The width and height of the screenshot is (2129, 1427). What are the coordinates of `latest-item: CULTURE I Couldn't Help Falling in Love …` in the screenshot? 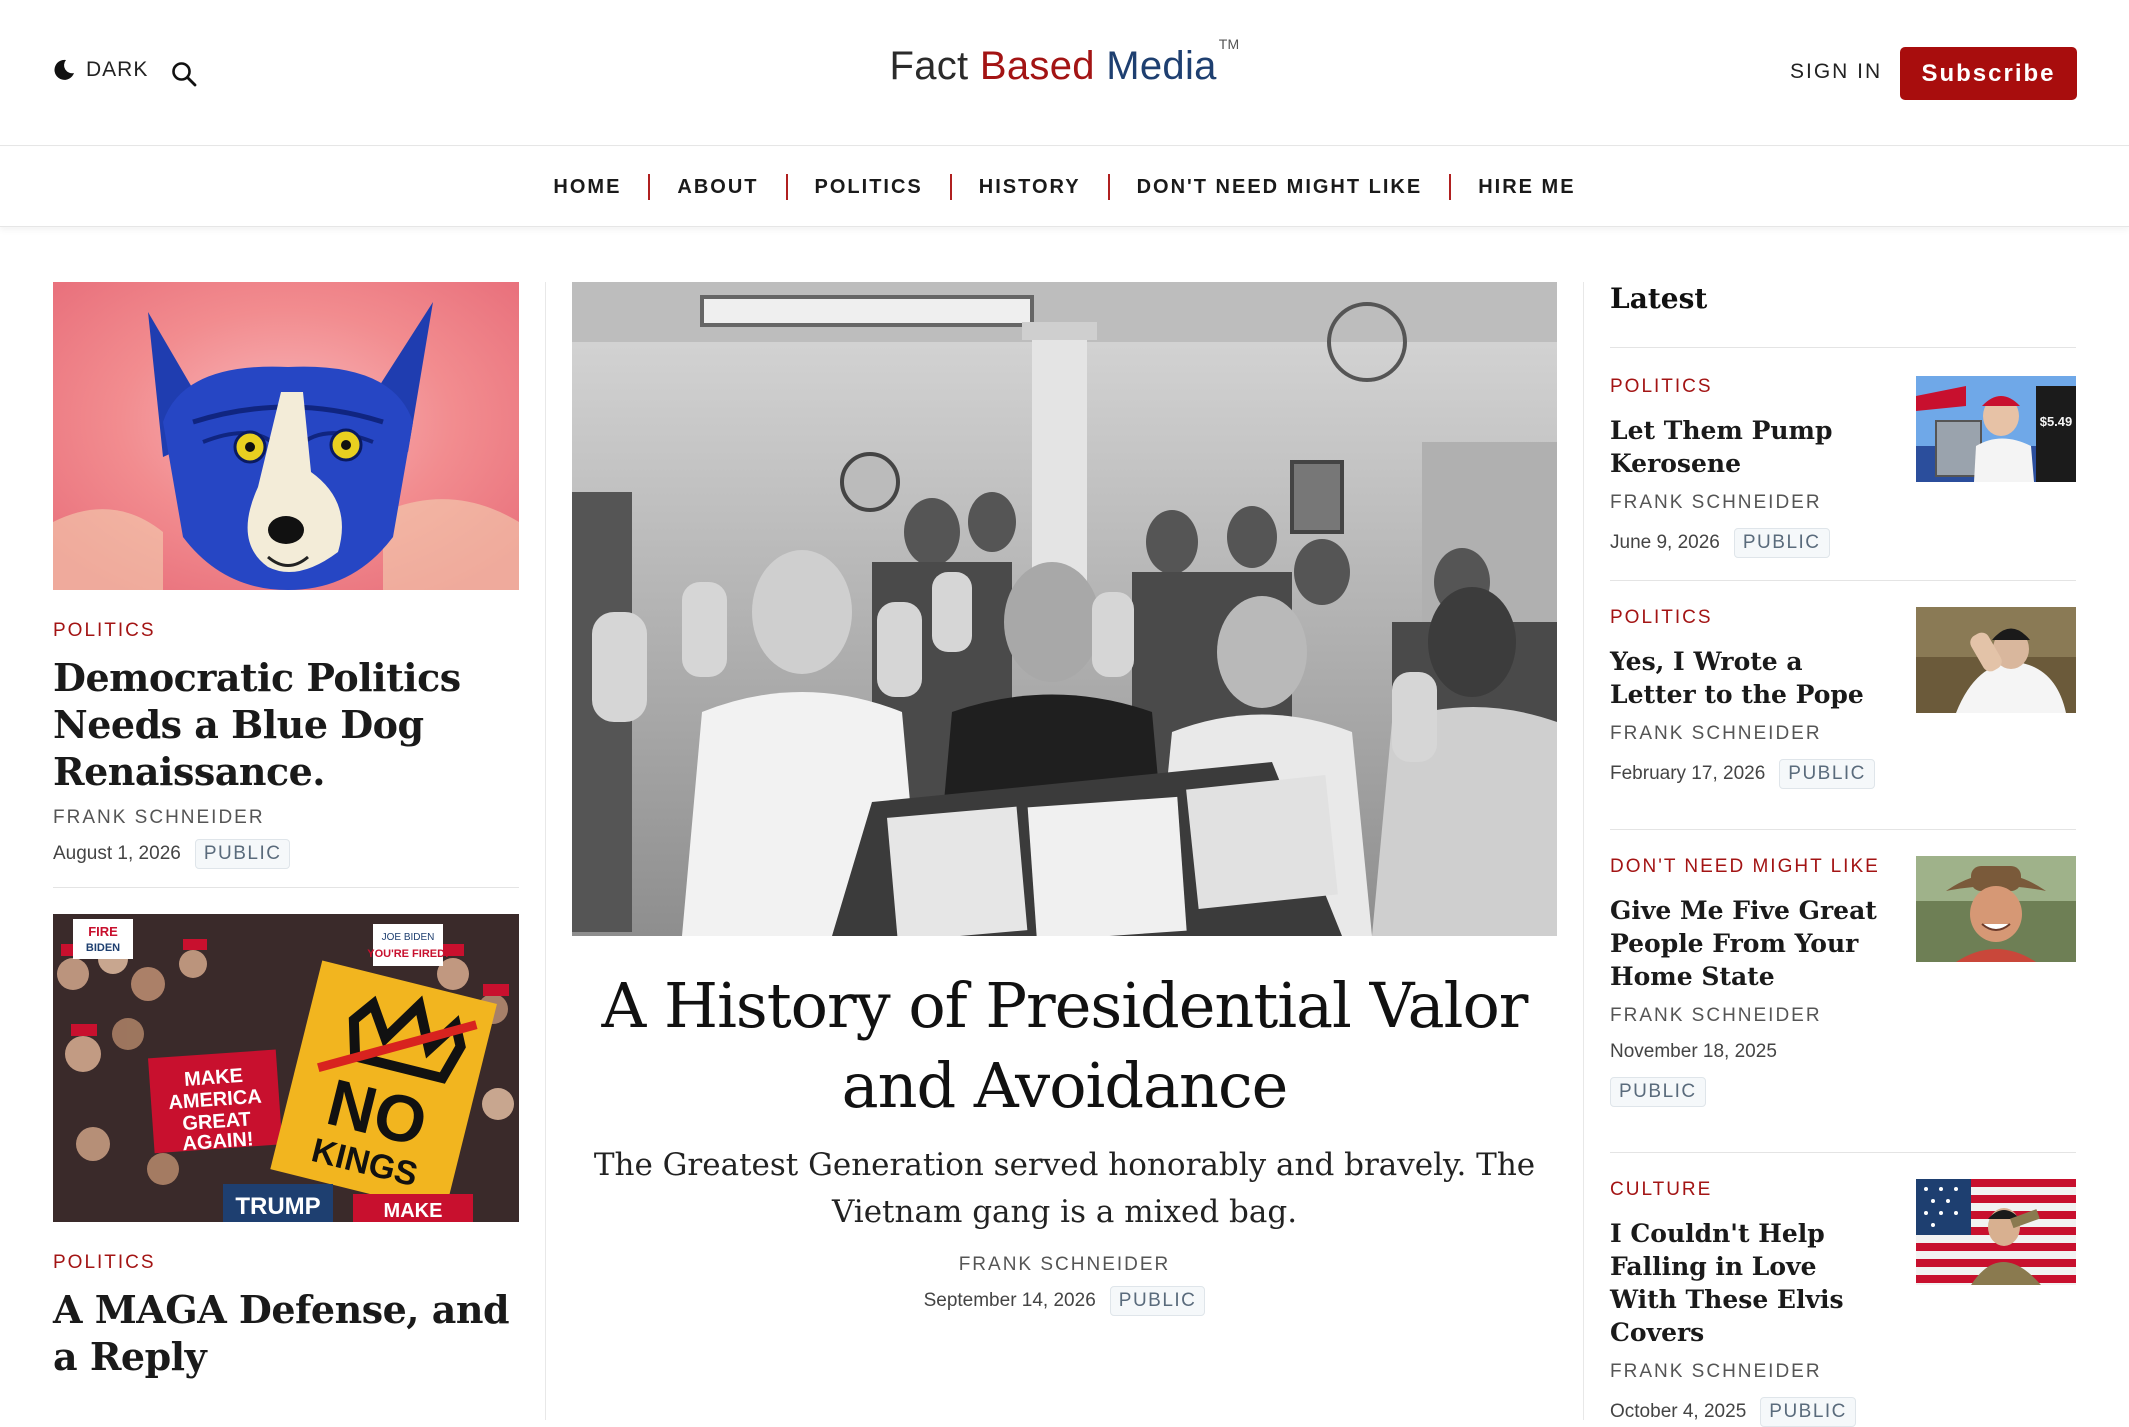 It's located at (1843, 1303).